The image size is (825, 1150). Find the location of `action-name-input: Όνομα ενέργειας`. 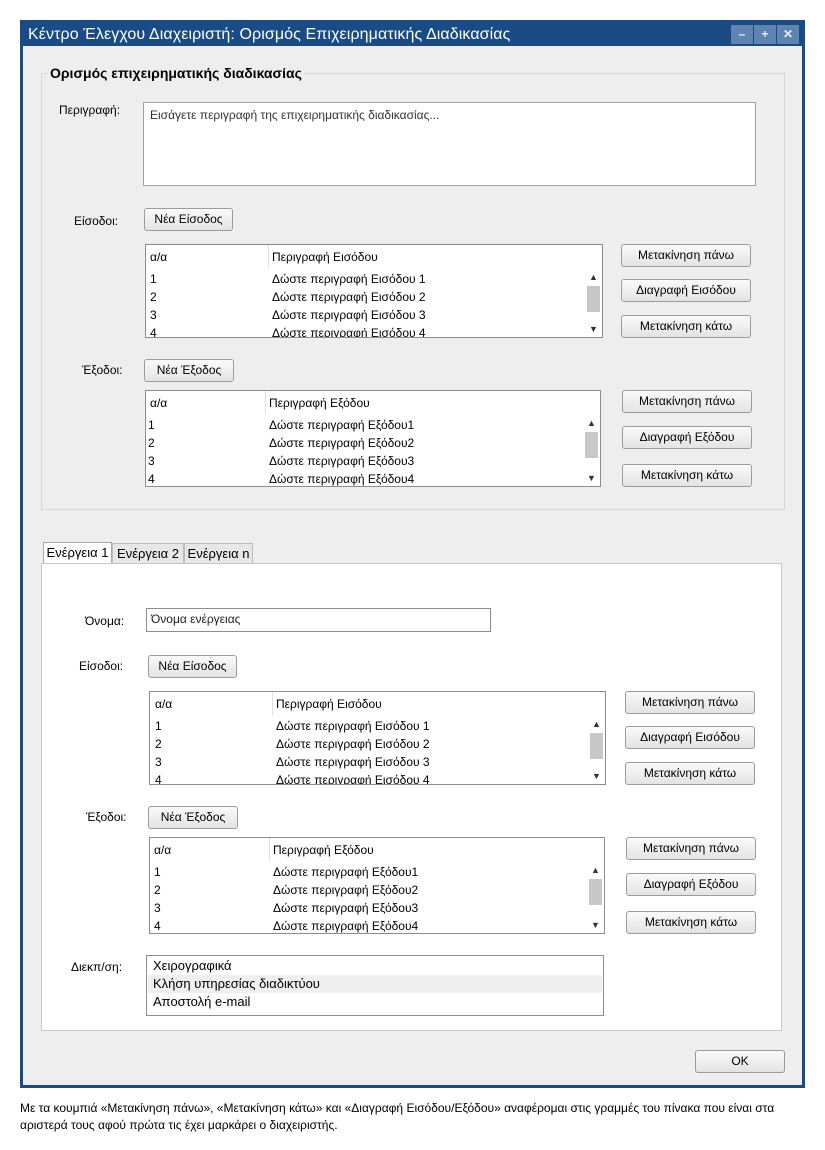

action-name-input: Όνομα ενέργειας is located at coordinates (318, 620).